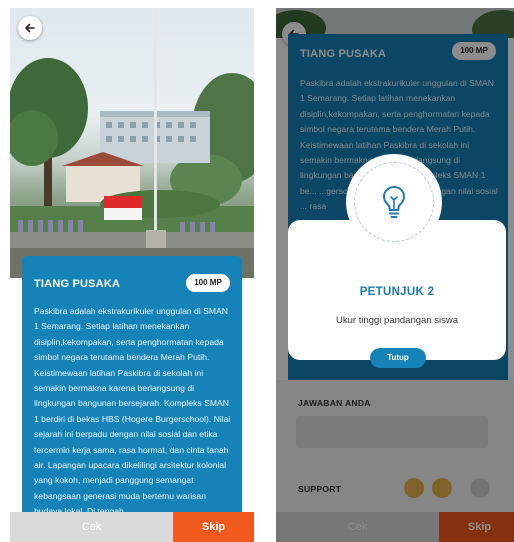 This screenshot has height=542, width=514. I want to click on back-button, so click(30, 28).